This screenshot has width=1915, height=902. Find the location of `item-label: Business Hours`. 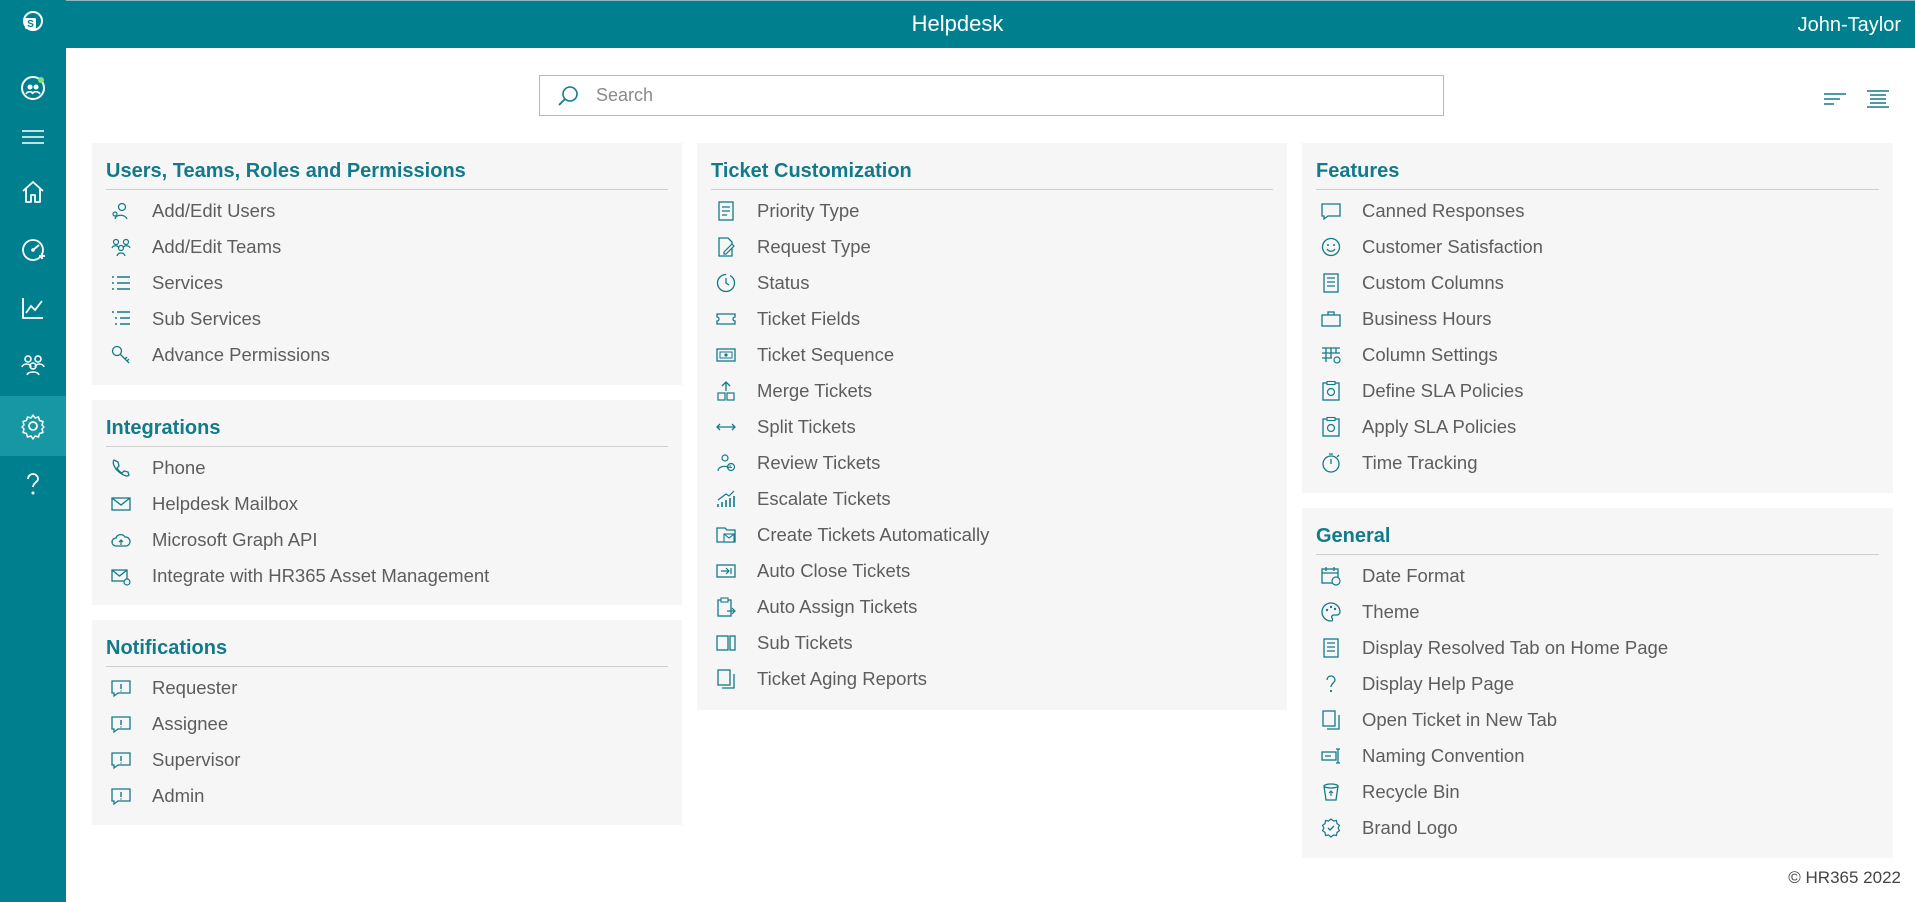

item-label: Business Hours is located at coordinates (1427, 318).